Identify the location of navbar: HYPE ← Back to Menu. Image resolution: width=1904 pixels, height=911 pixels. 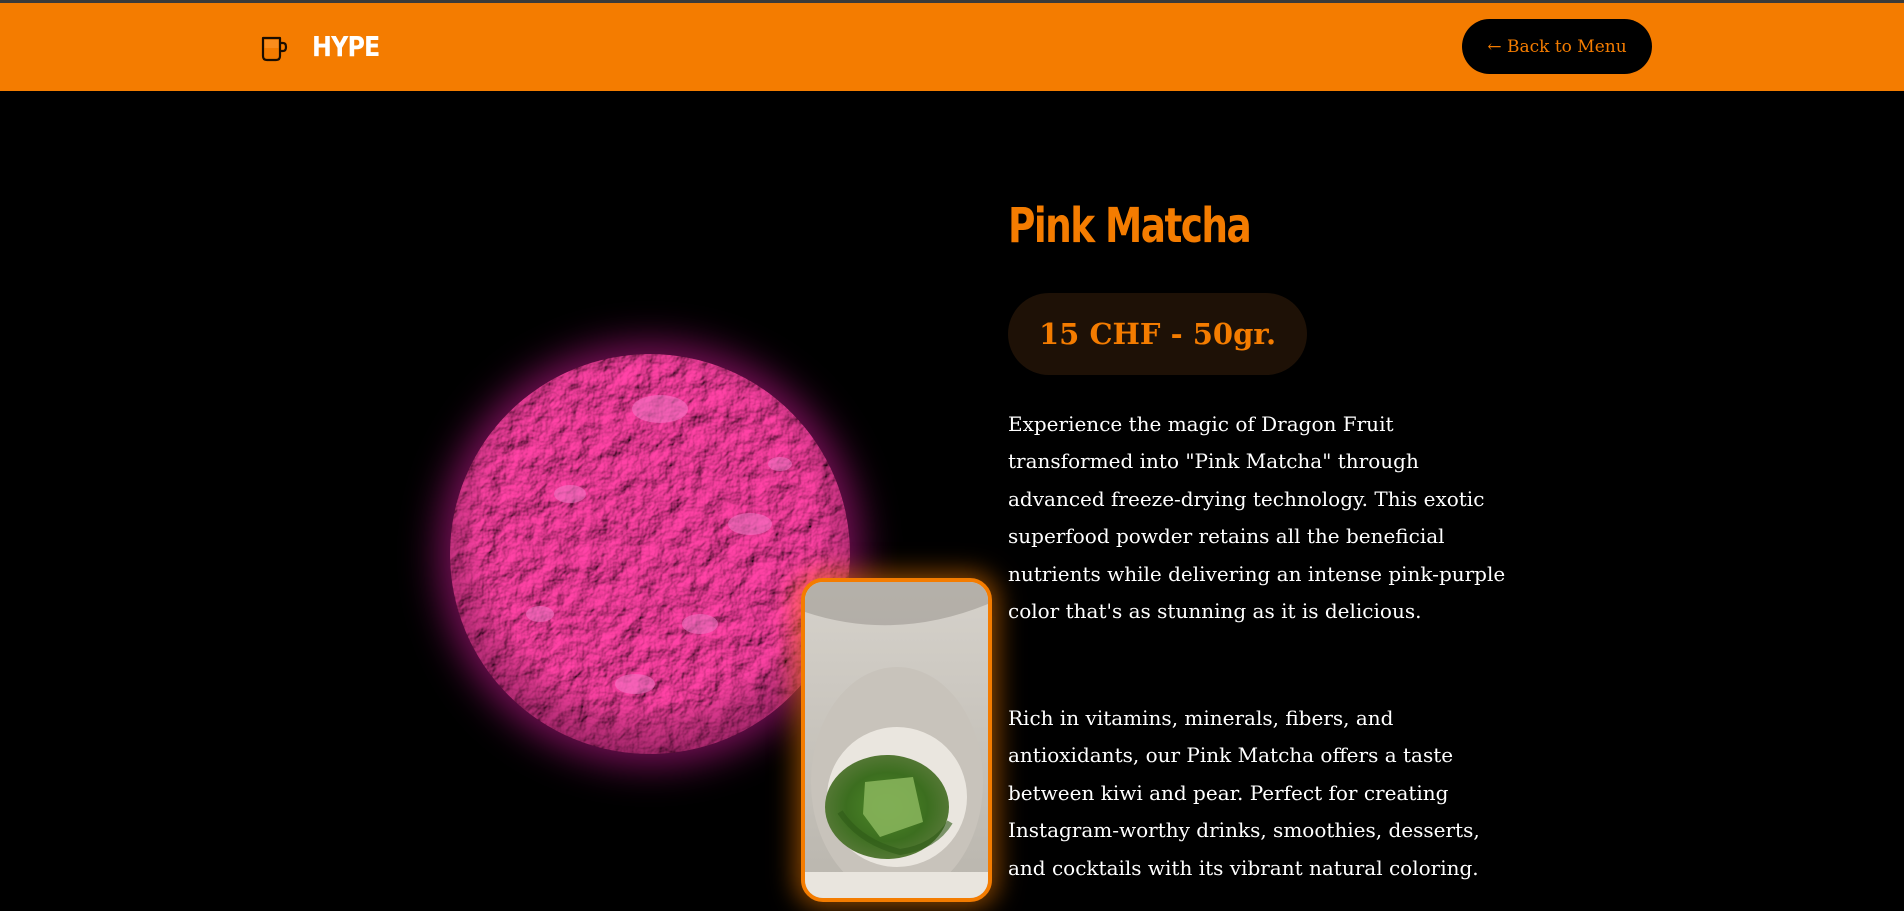
(952, 47).